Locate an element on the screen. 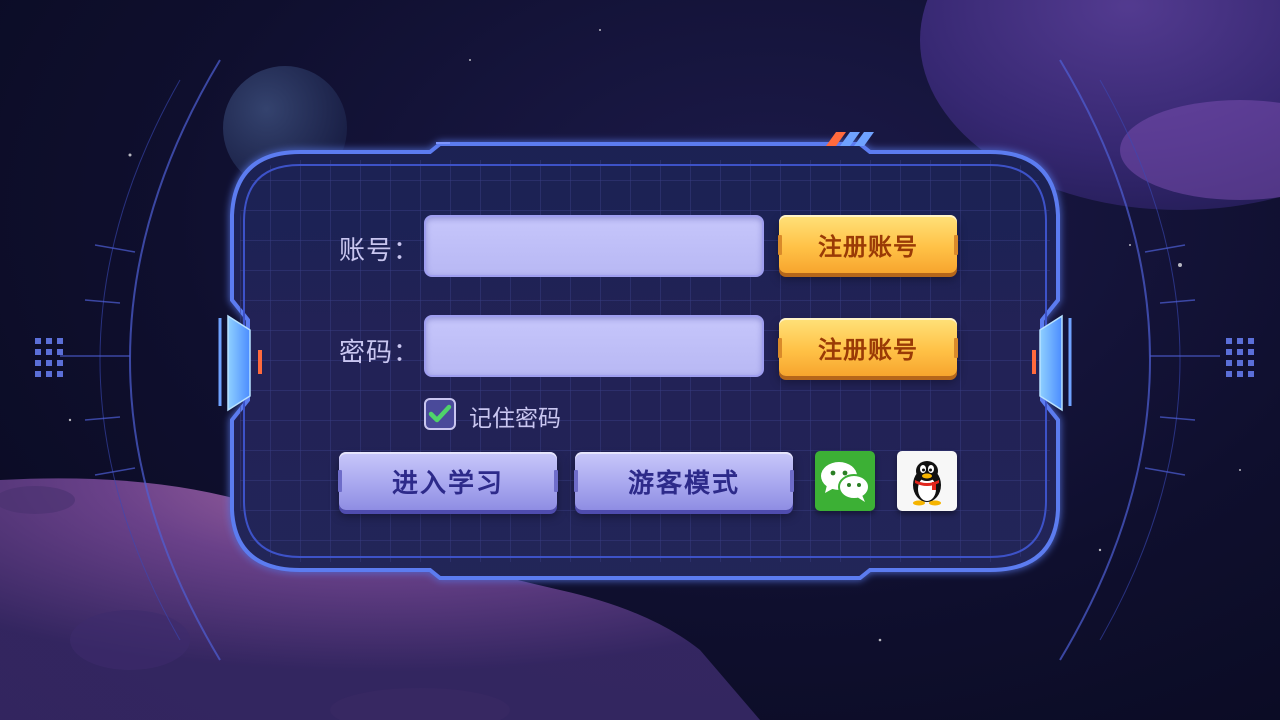 Image resolution: width=1280 pixels, height=720 pixels. wechat-login-button is located at coordinates (845, 481).